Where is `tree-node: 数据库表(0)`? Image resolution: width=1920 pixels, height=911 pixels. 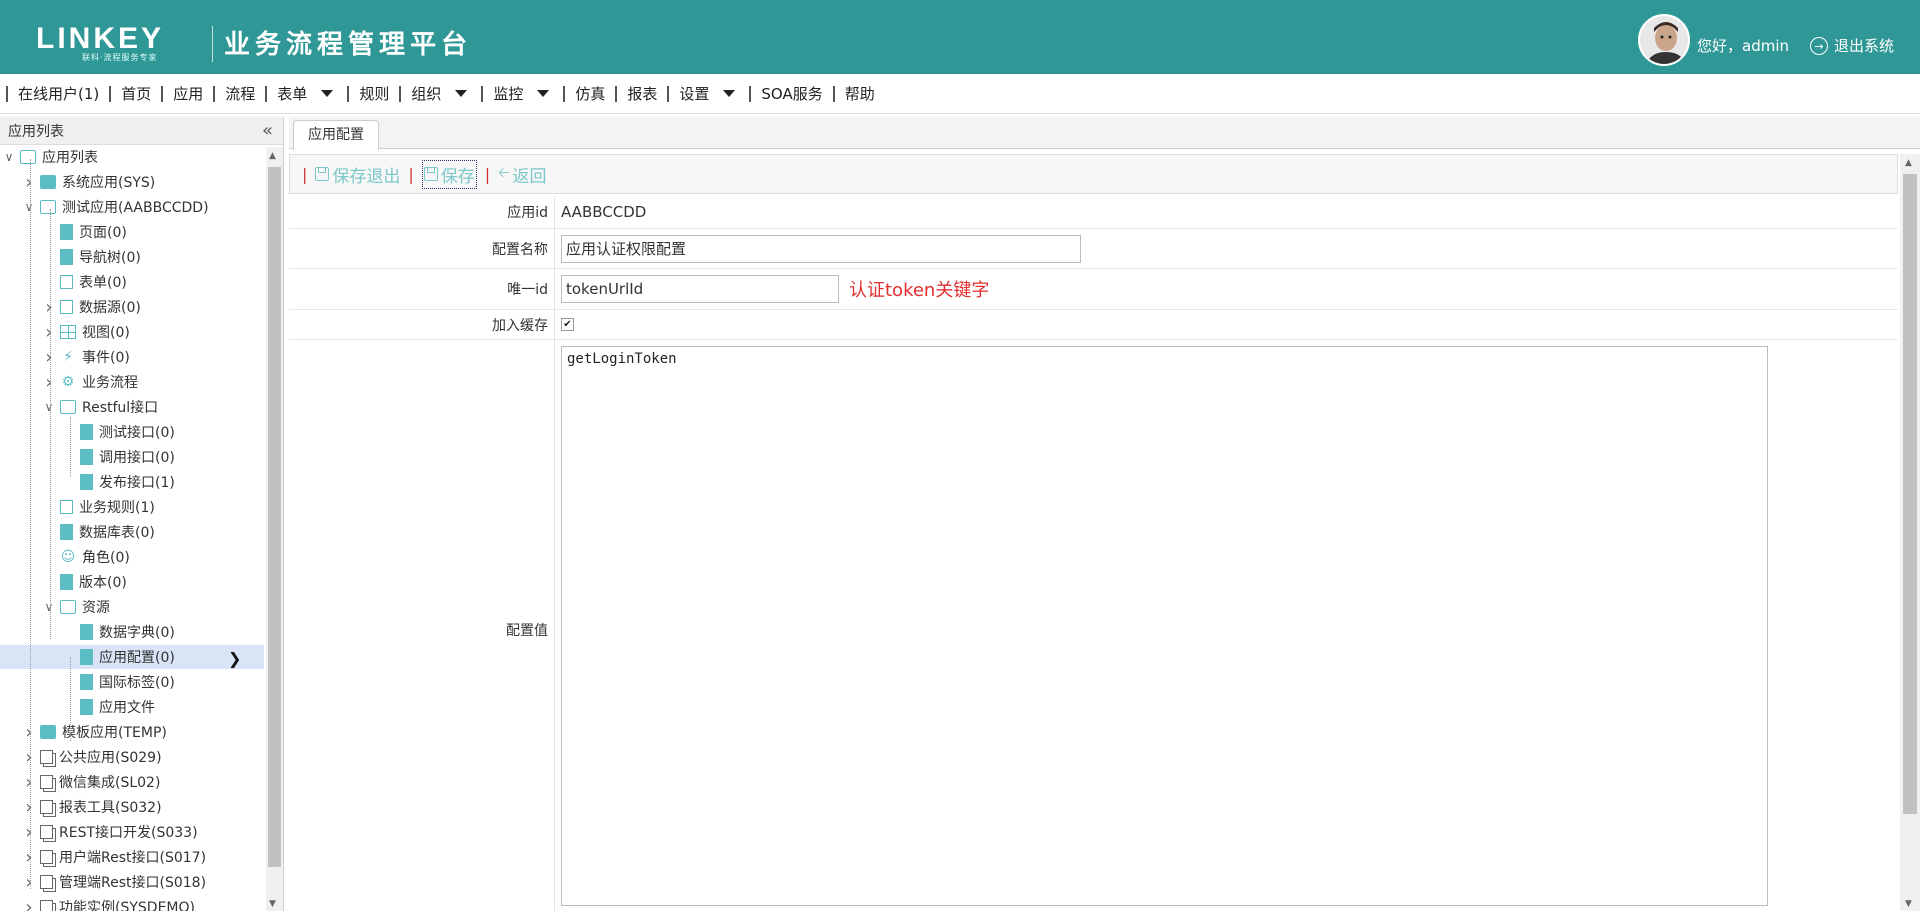
tree-node: 数据库表(0) is located at coordinates (98, 532).